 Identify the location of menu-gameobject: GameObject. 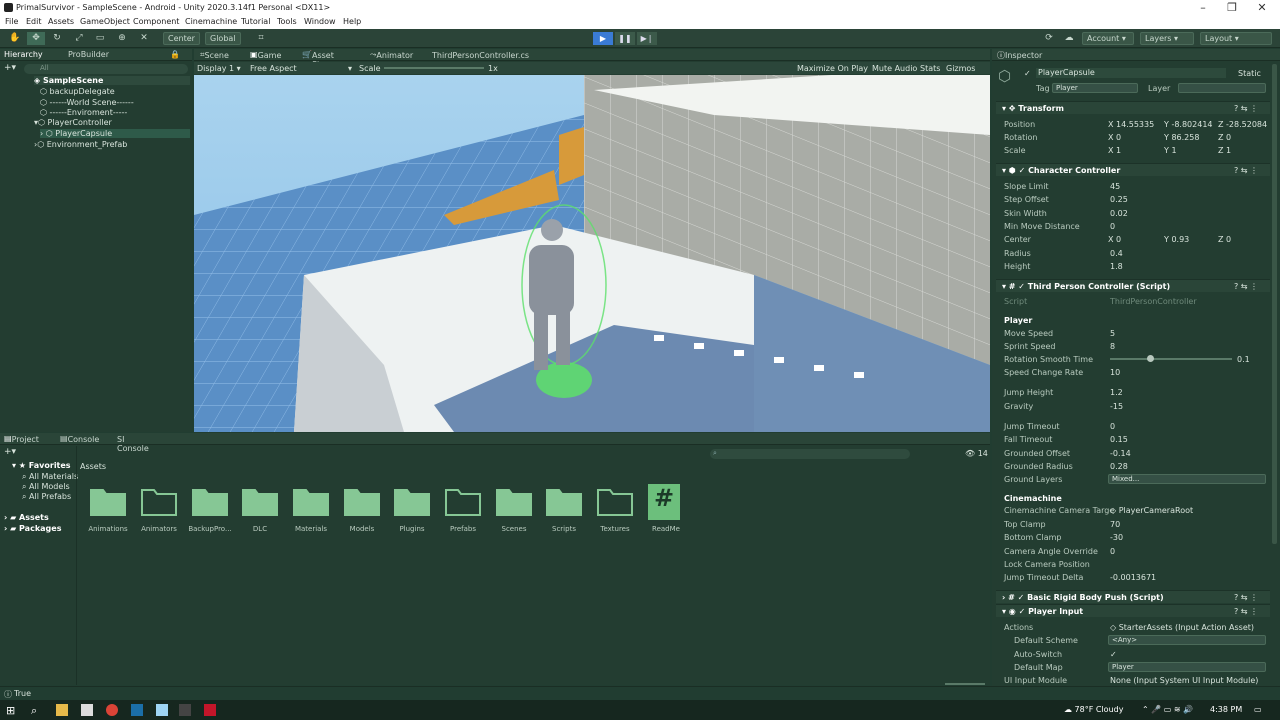
(105, 21).